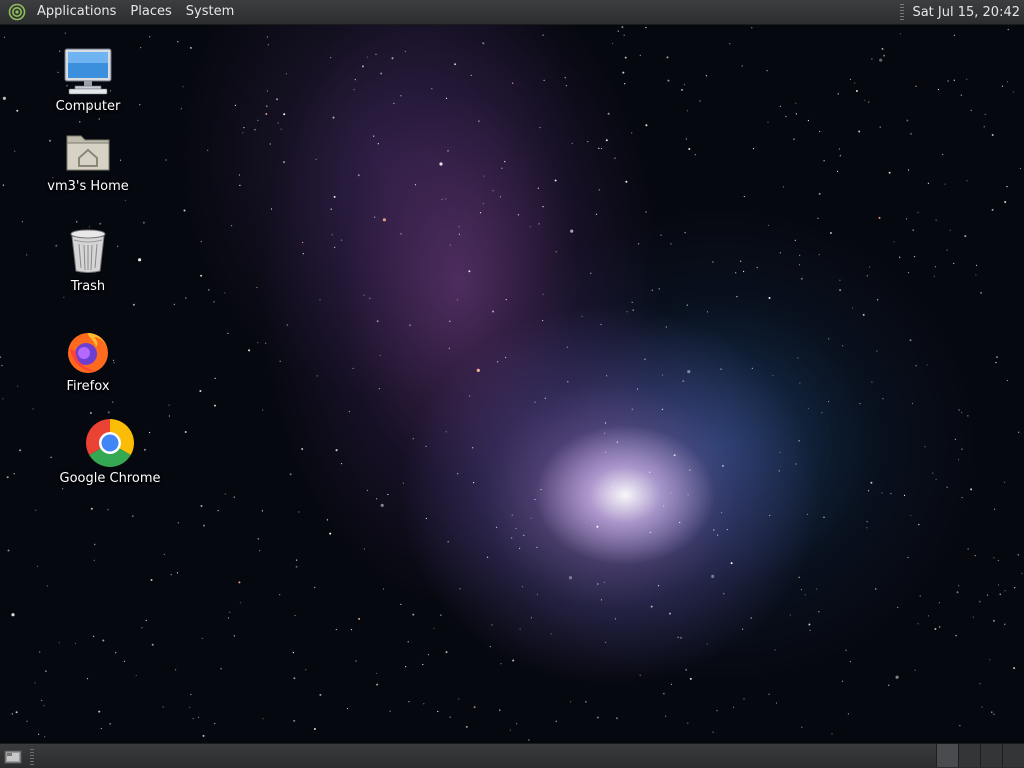 The height and width of the screenshot is (768, 1024). Describe the element at coordinates (88, 106) in the screenshot. I see `desktop-icon-label: Computer` at that location.